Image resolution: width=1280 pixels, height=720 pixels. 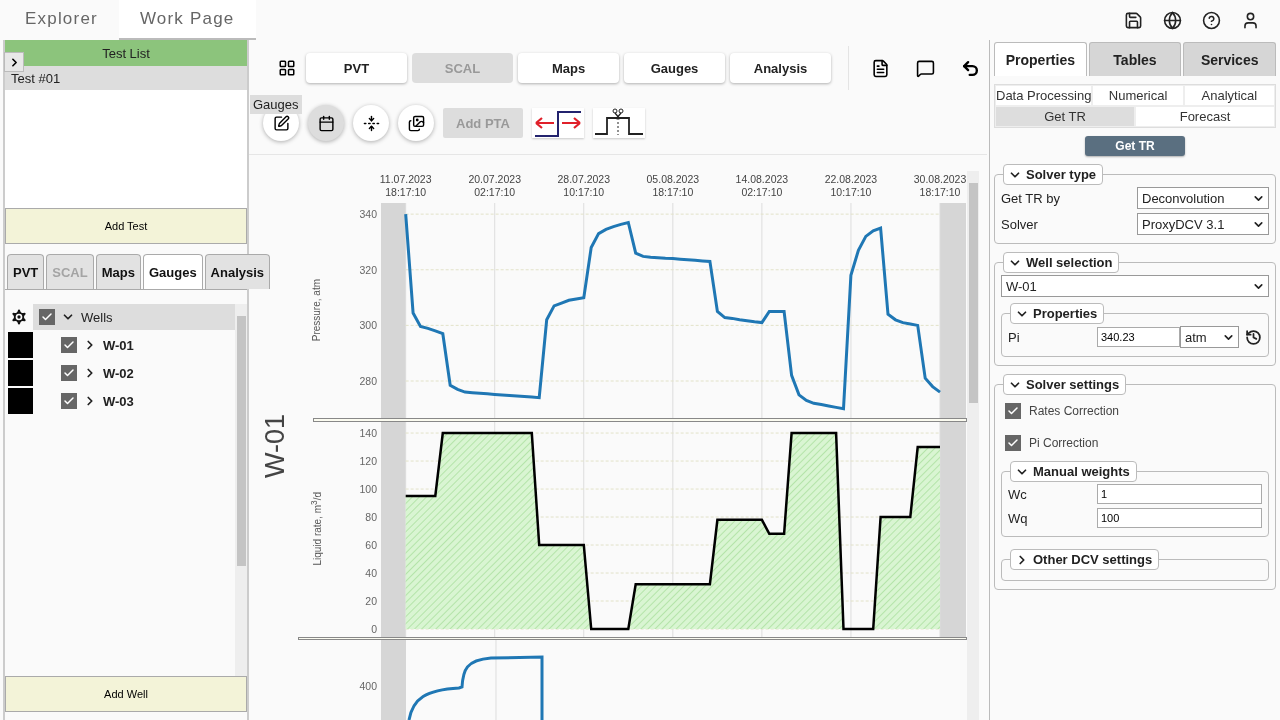 What do you see at coordinates (940, 186) in the screenshot?
I see `axis-tick-label: 30.08.2023 18:17:10` at bounding box center [940, 186].